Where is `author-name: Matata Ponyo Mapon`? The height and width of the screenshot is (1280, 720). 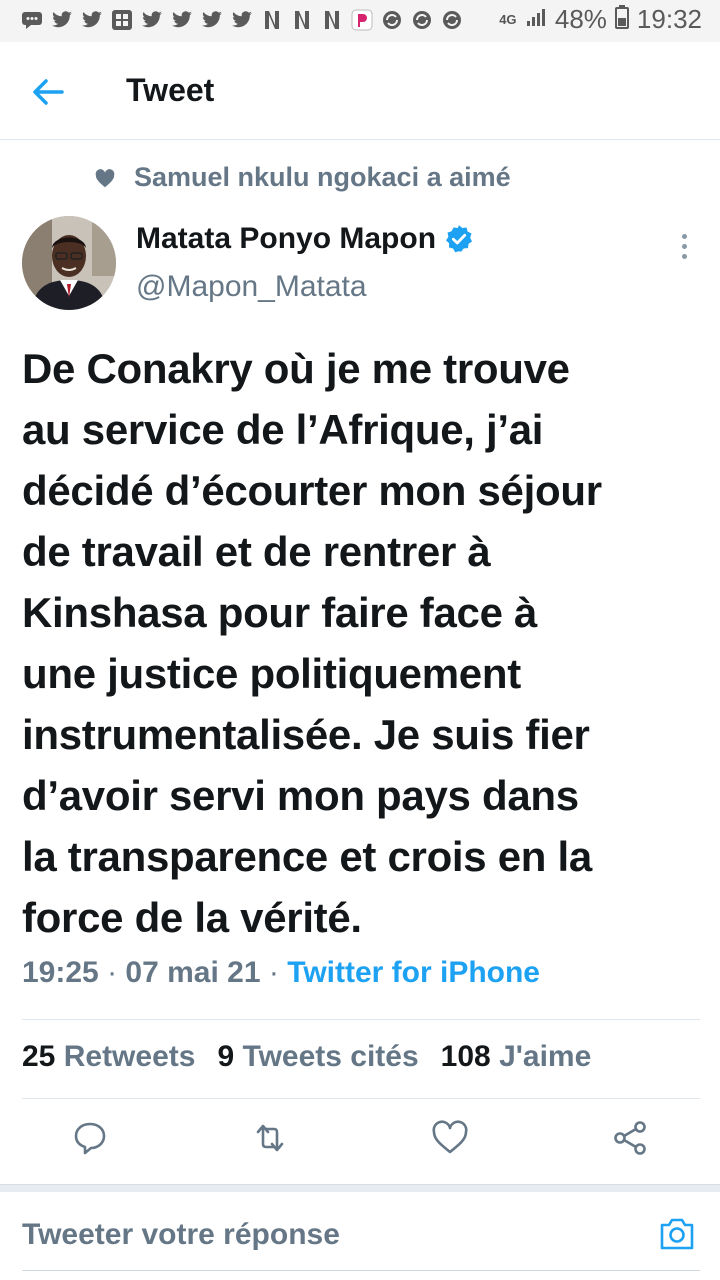
author-name: Matata Ponyo Mapon is located at coordinates (305, 239).